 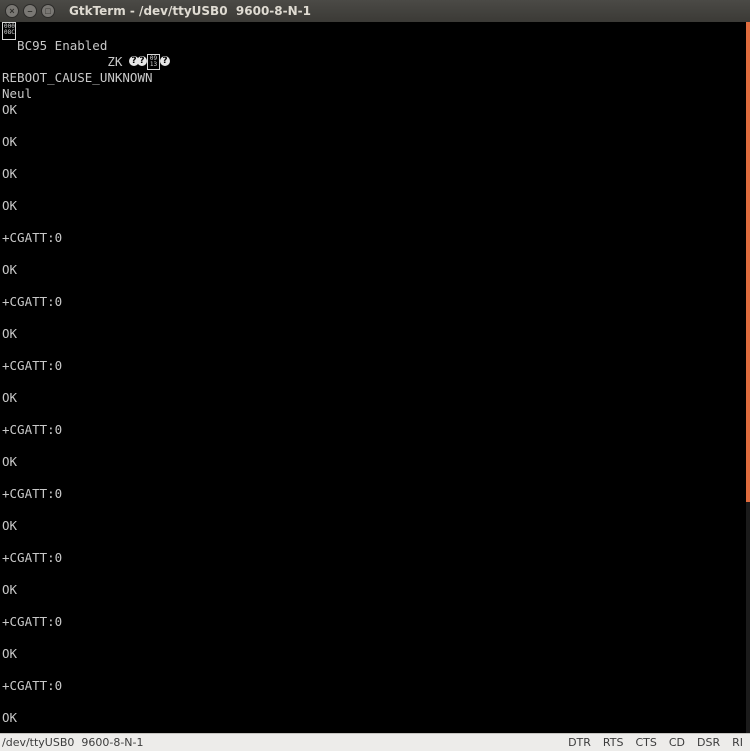 What do you see at coordinates (737, 742) in the screenshot?
I see `signal-ri: RI` at bounding box center [737, 742].